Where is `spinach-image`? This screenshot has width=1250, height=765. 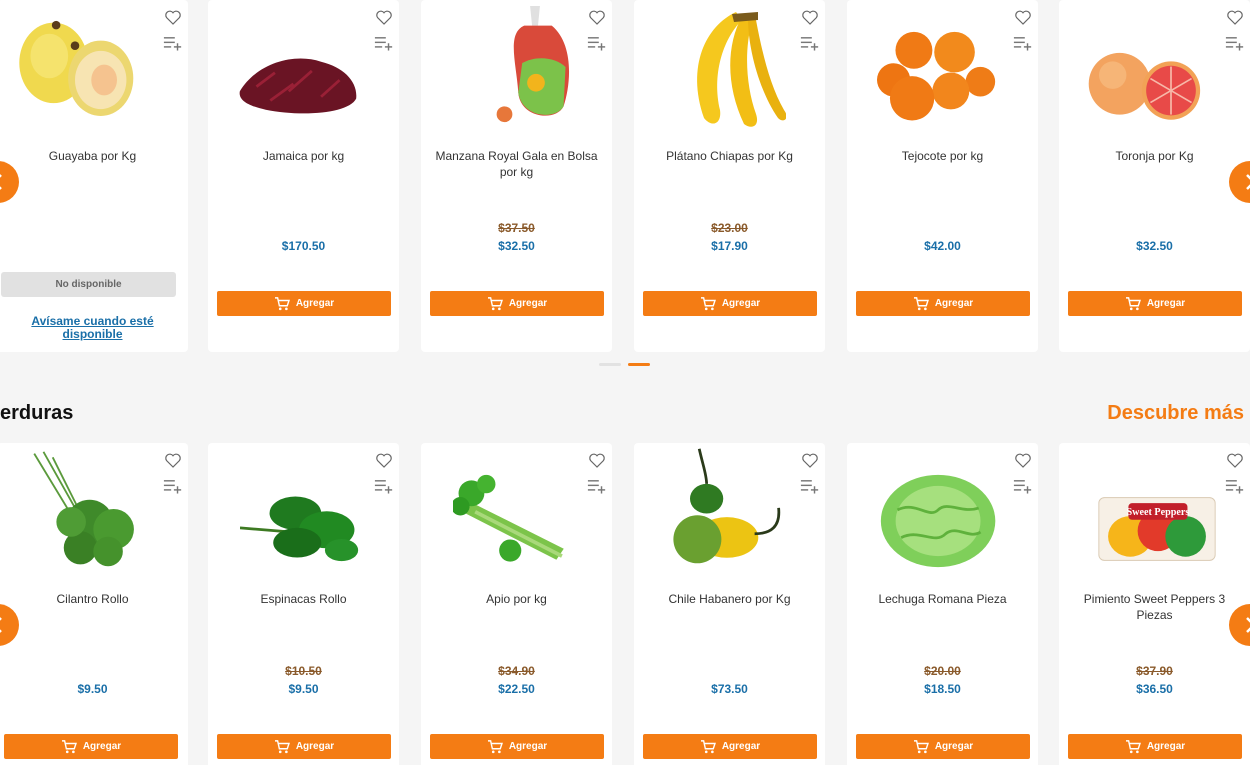
spinach-image is located at coordinates (299, 529).